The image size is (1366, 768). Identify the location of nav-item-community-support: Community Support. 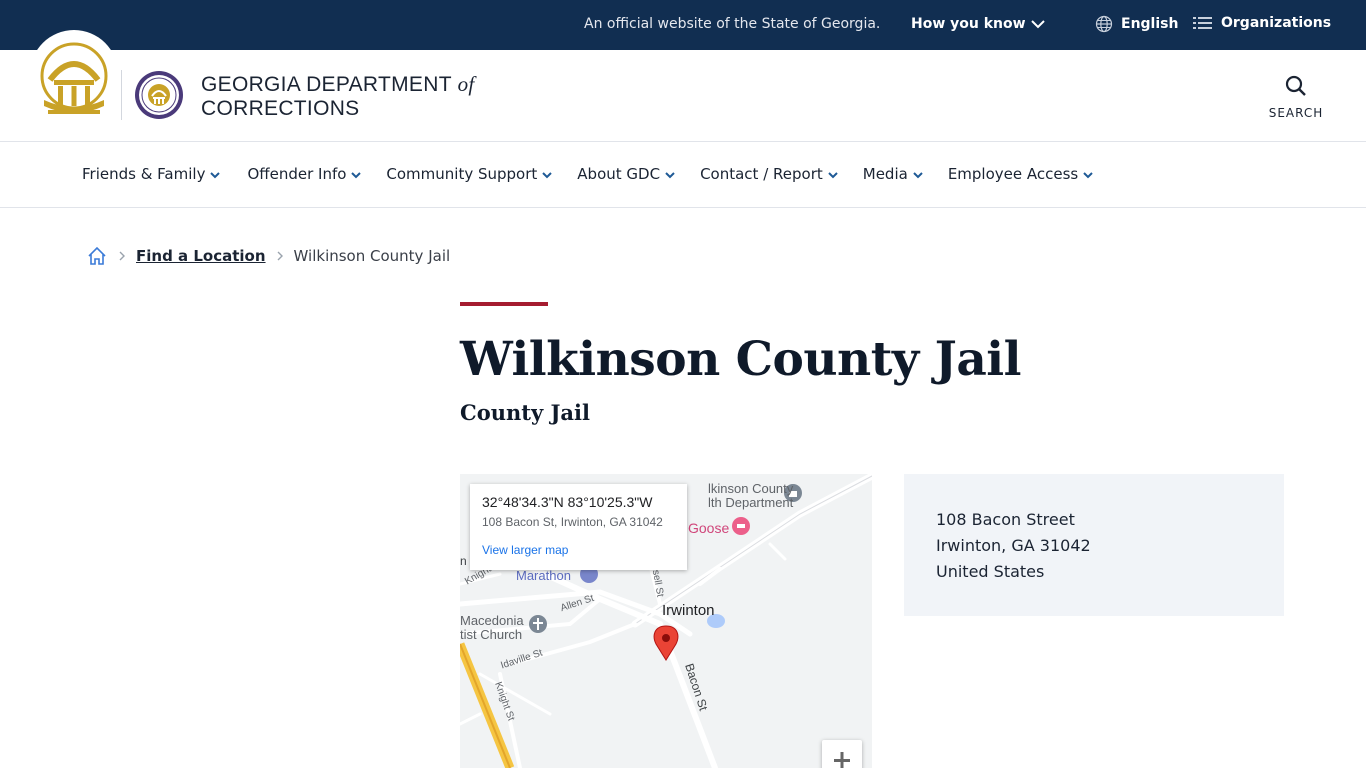
(469, 174).